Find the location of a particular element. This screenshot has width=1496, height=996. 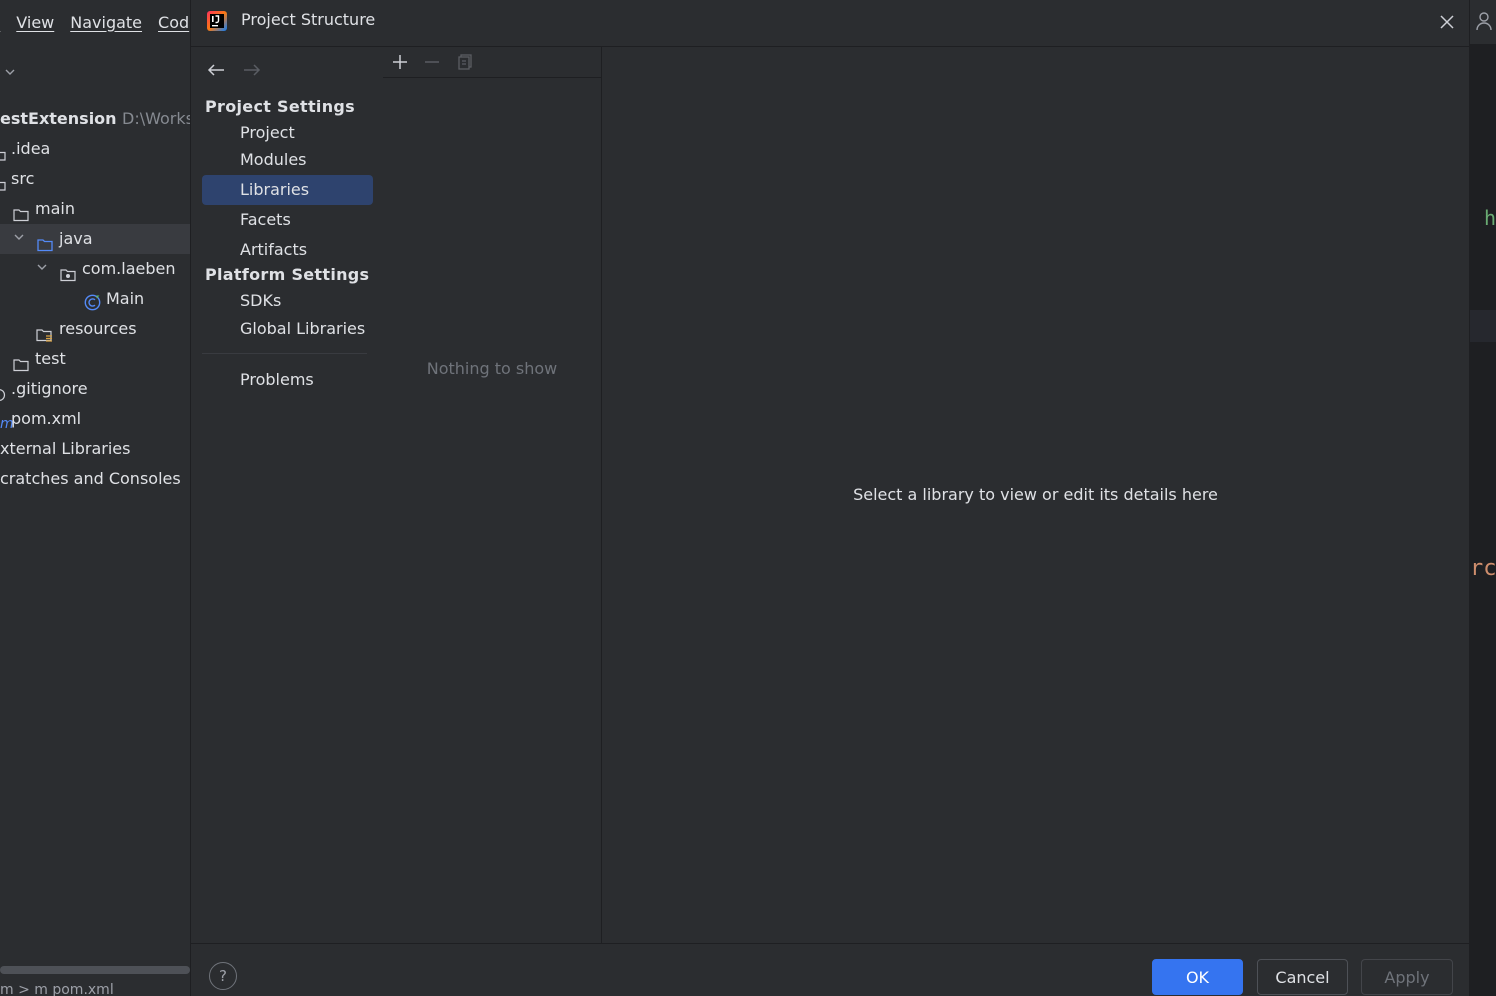

tree-item-main: main is located at coordinates (95, 209).